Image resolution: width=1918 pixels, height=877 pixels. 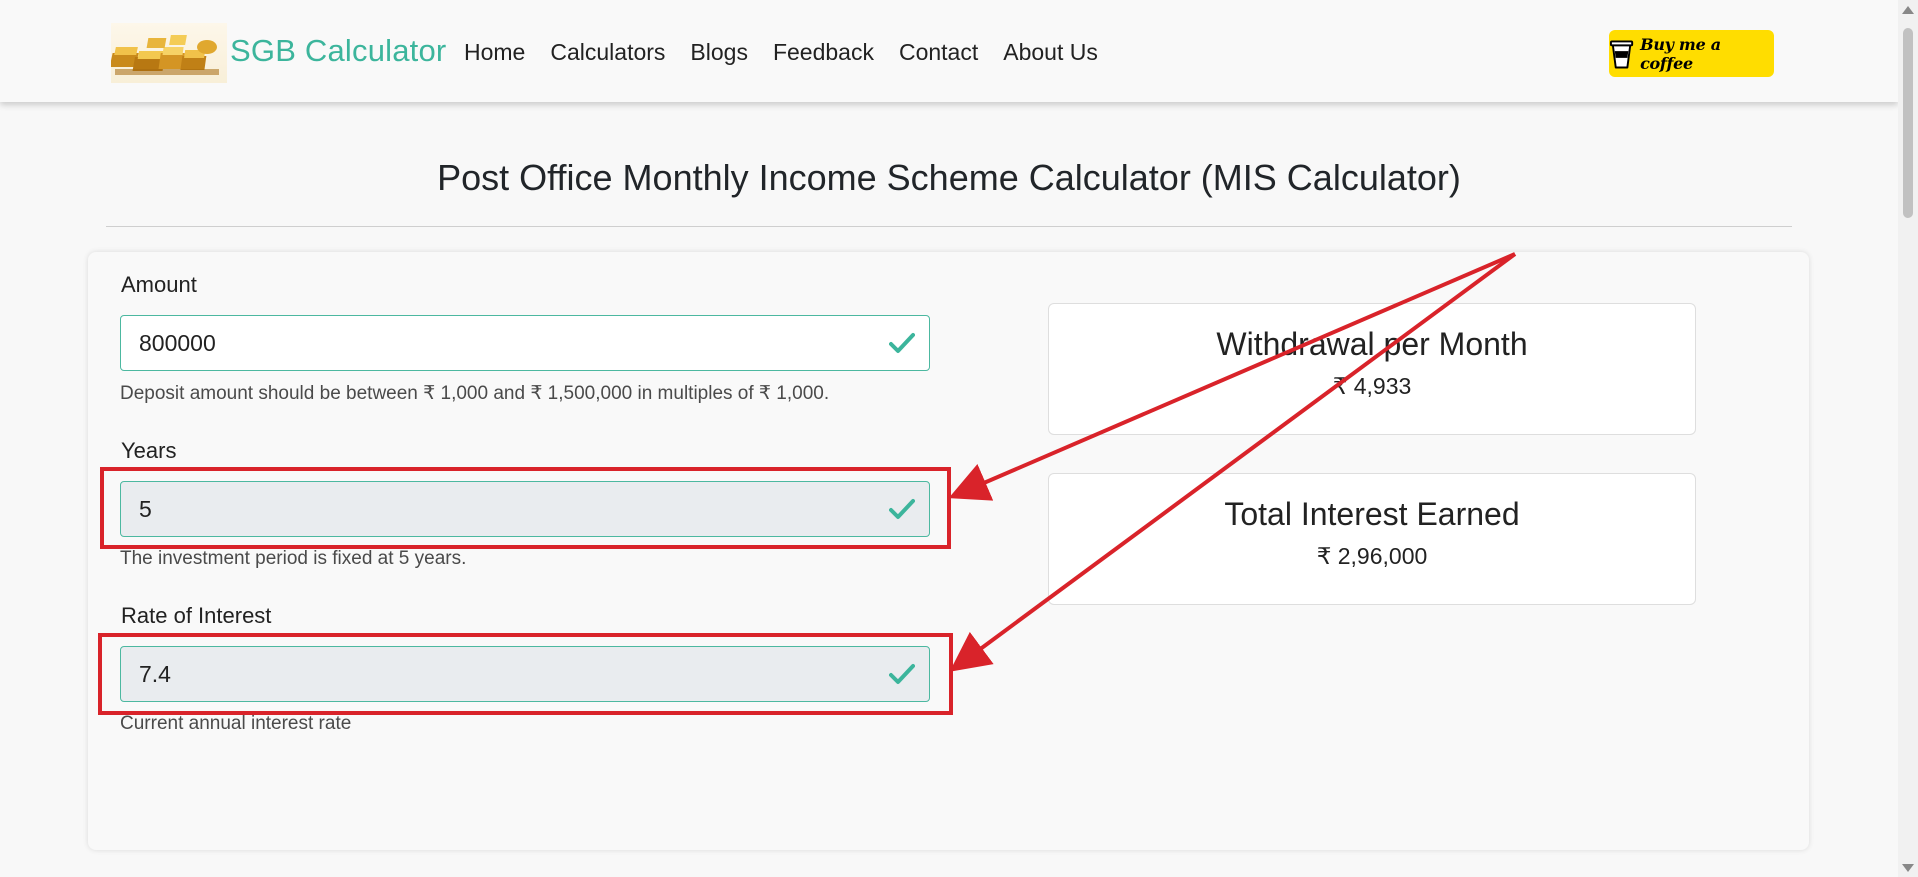 What do you see at coordinates (1908, 10) in the screenshot?
I see `scroll-up-arrow-icon` at bounding box center [1908, 10].